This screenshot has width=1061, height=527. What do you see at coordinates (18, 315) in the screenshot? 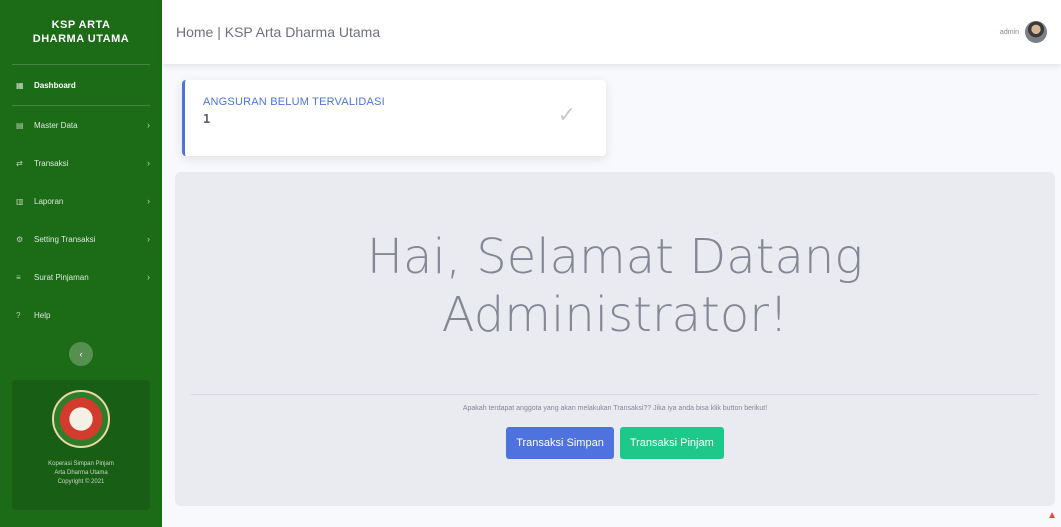
I see `question-icon: ?` at bounding box center [18, 315].